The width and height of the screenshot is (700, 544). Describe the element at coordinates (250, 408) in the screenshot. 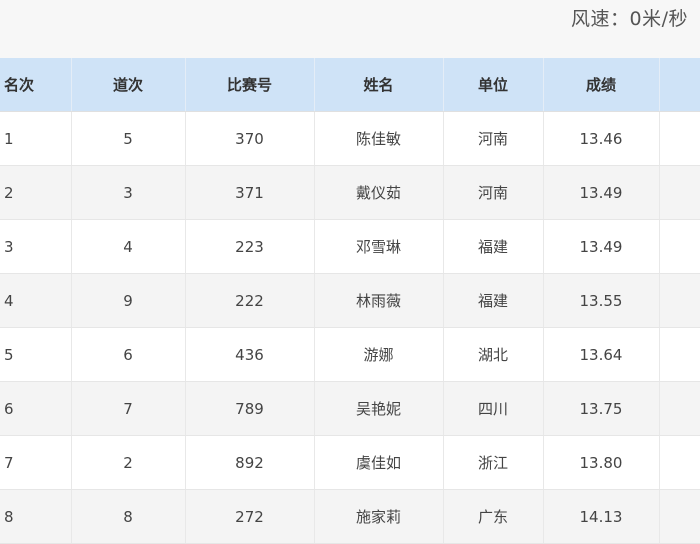

I see `cell-bib-number: 789` at that location.